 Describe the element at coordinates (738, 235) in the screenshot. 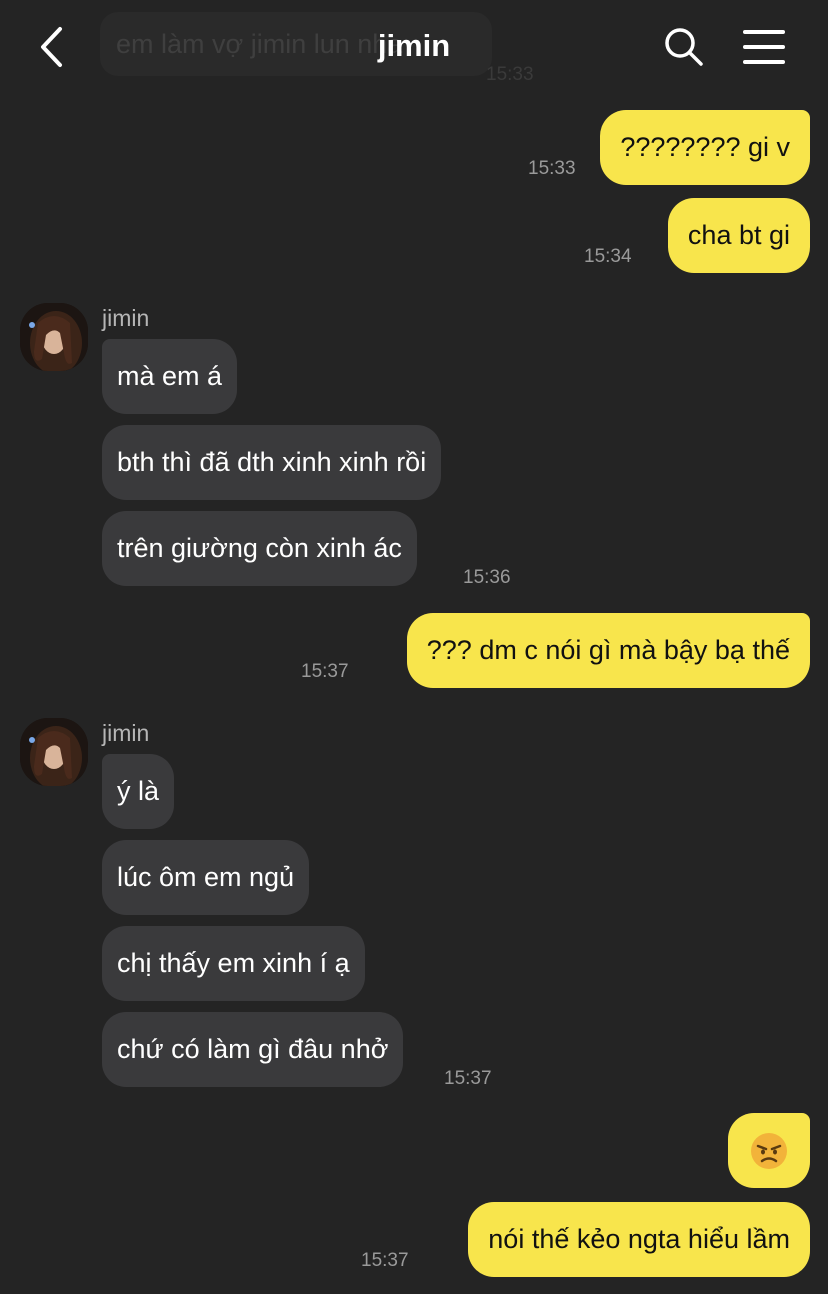

I see `my-message-bubble: cha bt gi` at that location.